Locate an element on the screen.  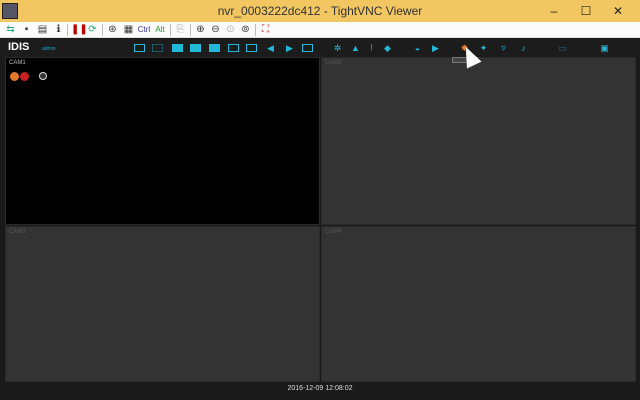
minimize-button: – is located at coordinates (554, 11).